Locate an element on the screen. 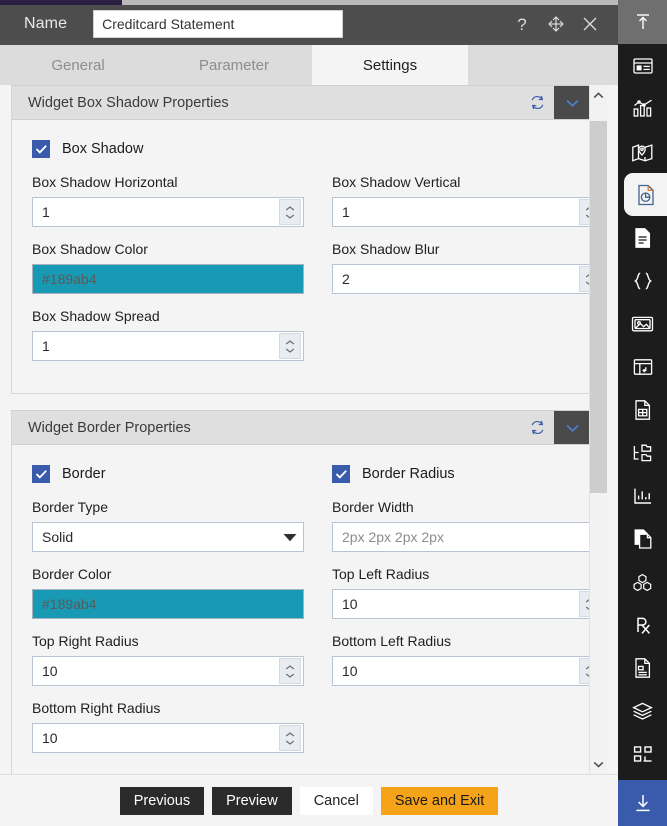  section-box-shadow-title: Widget Box Shadow Properties is located at coordinates (128, 102).